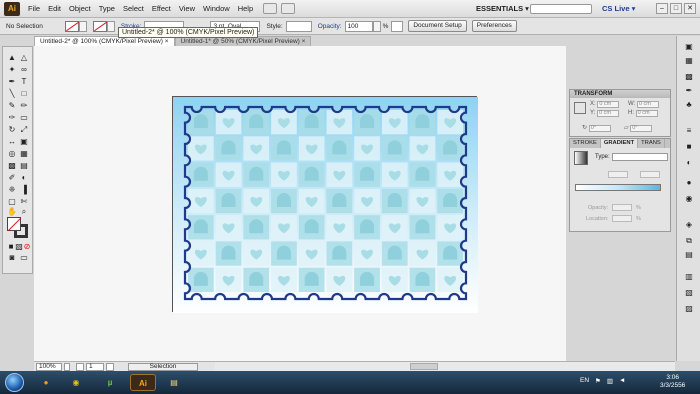 The height and width of the screenshot is (394, 700). Describe the element at coordinates (24, 82) in the screenshot. I see `type-tool-icon: T` at that location.